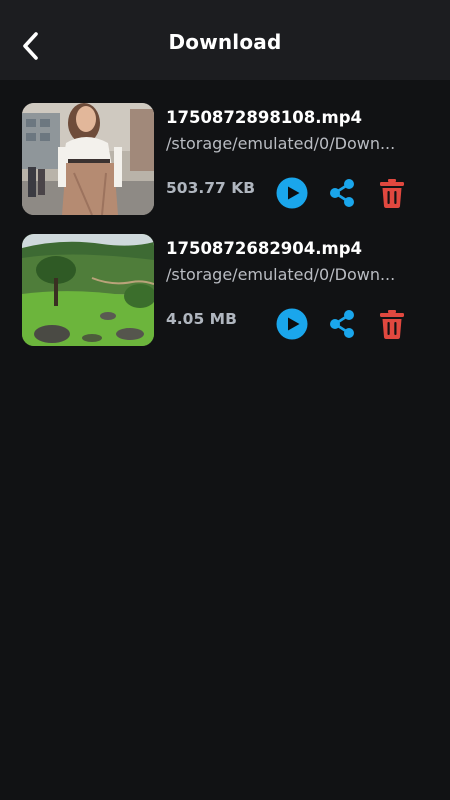  What do you see at coordinates (264, 117) in the screenshot?
I see `file-name: 1750872898108.mp4` at bounding box center [264, 117].